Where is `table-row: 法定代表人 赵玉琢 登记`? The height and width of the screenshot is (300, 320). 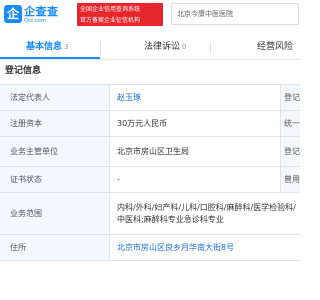 table-row: 法定代表人 赵玉琢 登记 is located at coordinates (150, 98).